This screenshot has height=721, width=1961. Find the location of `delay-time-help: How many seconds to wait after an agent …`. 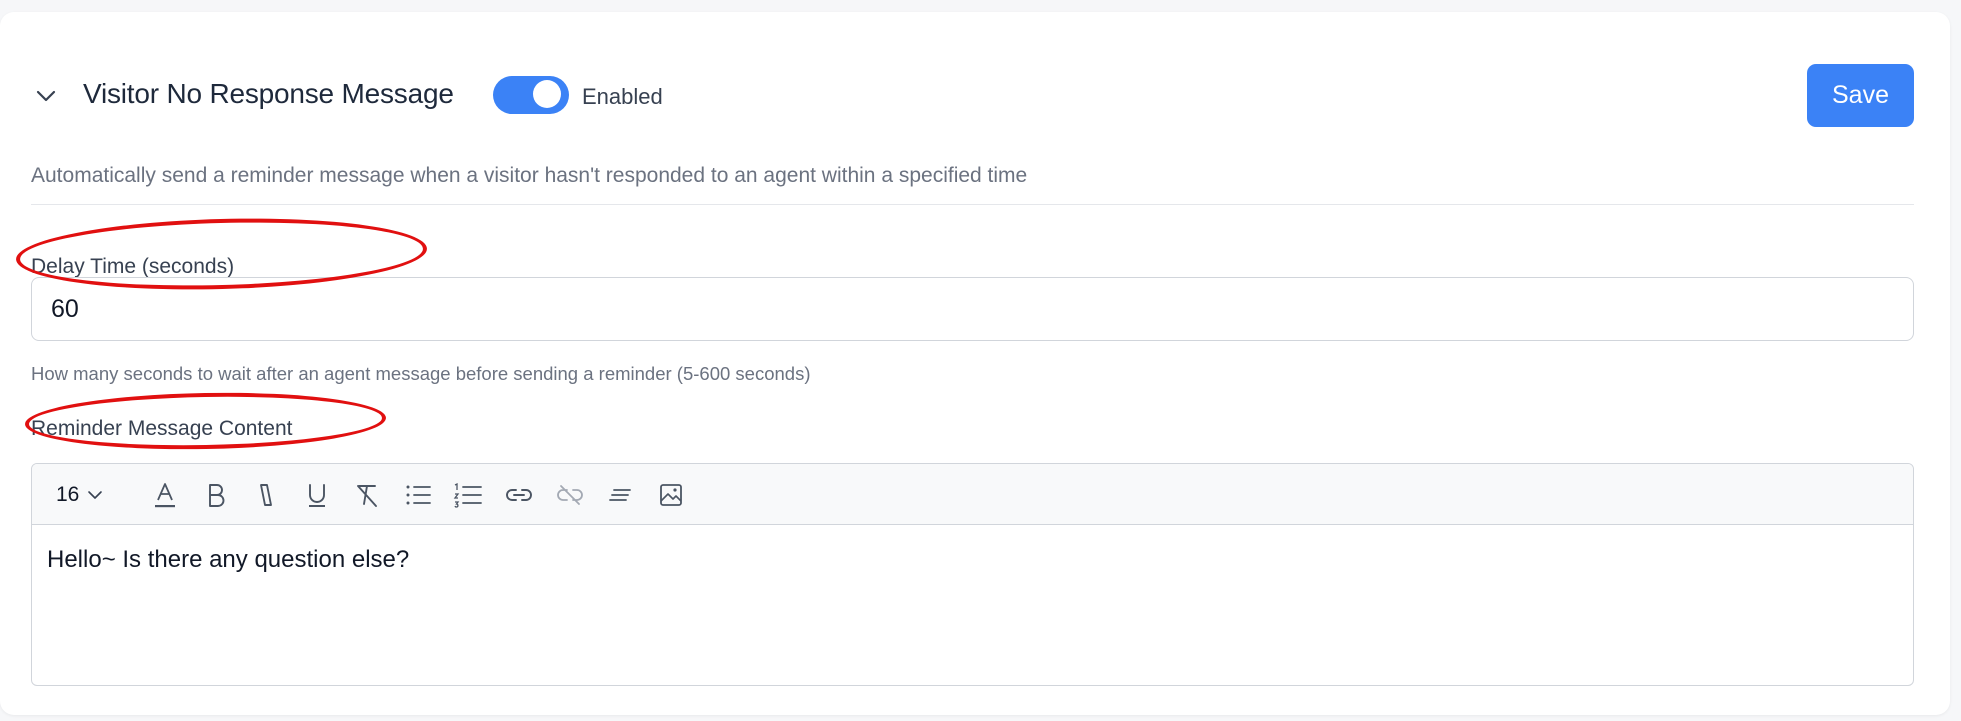

delay-time-help: How many seconds to wait after an agent … is located at coordinates (421, 373).